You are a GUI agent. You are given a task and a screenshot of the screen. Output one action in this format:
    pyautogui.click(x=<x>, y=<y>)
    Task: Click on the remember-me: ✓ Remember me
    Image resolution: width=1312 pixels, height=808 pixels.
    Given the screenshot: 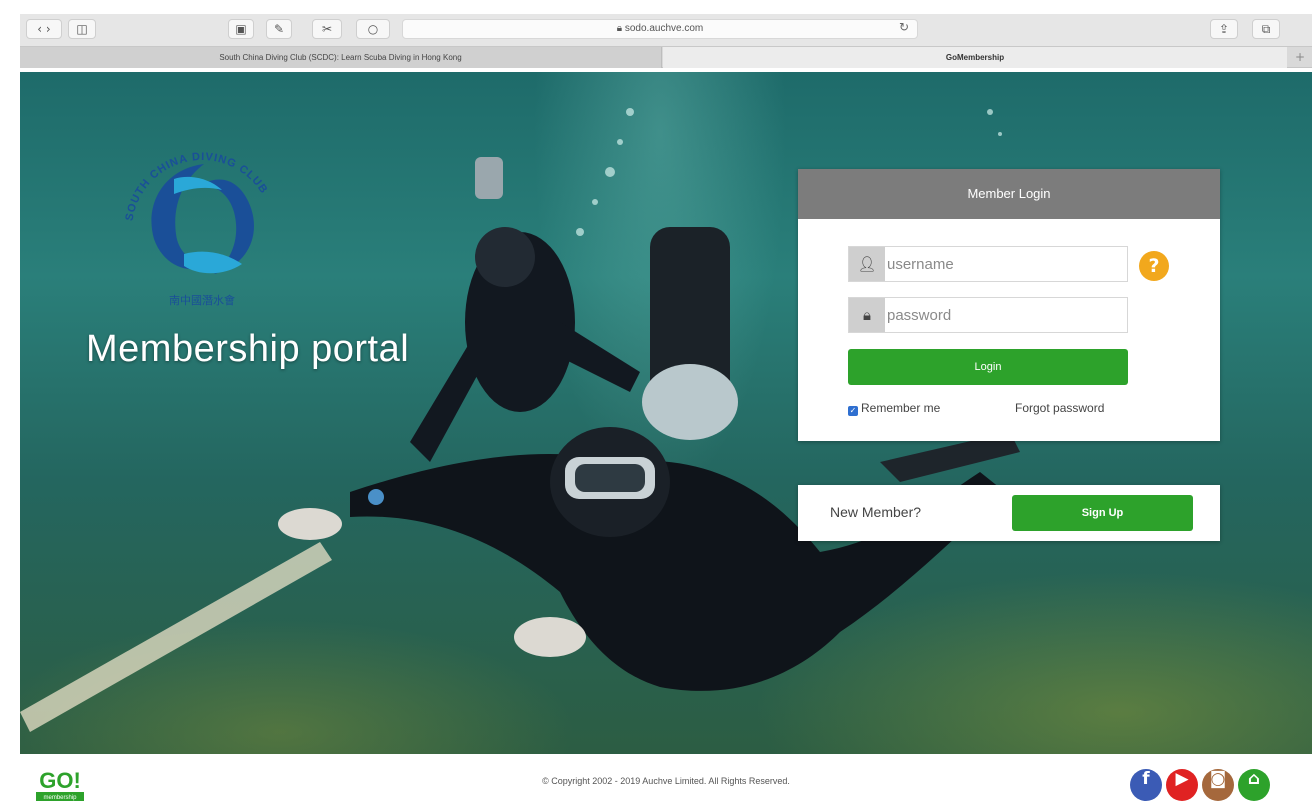 What is the action you would take?
    pyautogui.click(x=894, y=408)
    